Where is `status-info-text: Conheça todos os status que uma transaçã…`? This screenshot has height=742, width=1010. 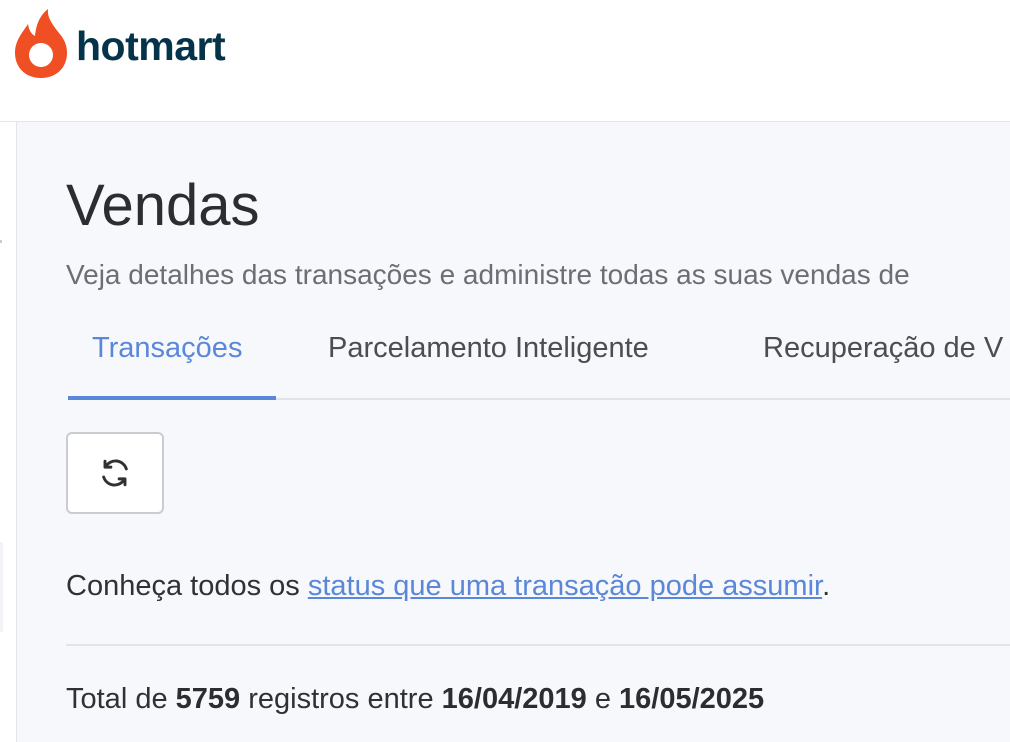
status-info-text: Conheça todos os status que uma transaçã… is located at coordinates (448, 586).